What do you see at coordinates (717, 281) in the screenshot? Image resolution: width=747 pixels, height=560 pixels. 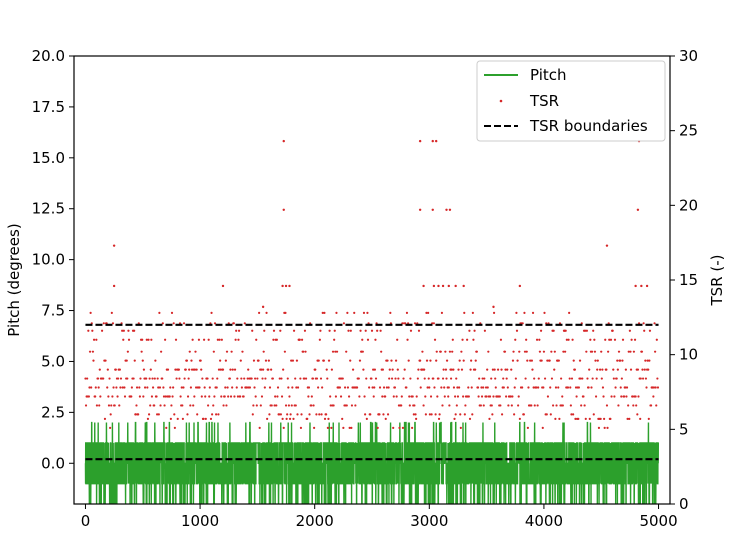 I see `y-right-axis-label: TSR (-)` at bounding box center [717, 281].